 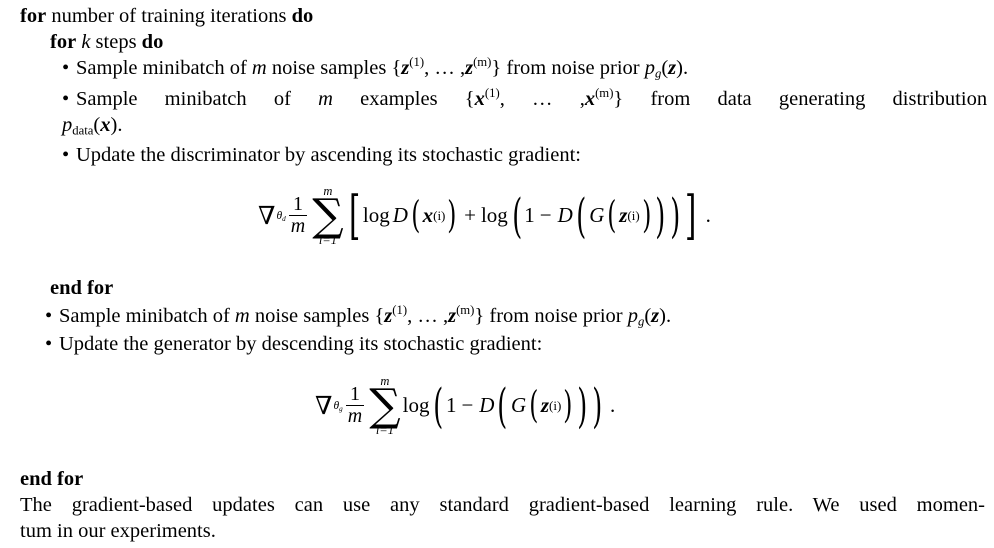 What do you see at coordinates (494, 215) in the screenshot?
I see `log-operator-2: log` at bounding box center [494, 215].